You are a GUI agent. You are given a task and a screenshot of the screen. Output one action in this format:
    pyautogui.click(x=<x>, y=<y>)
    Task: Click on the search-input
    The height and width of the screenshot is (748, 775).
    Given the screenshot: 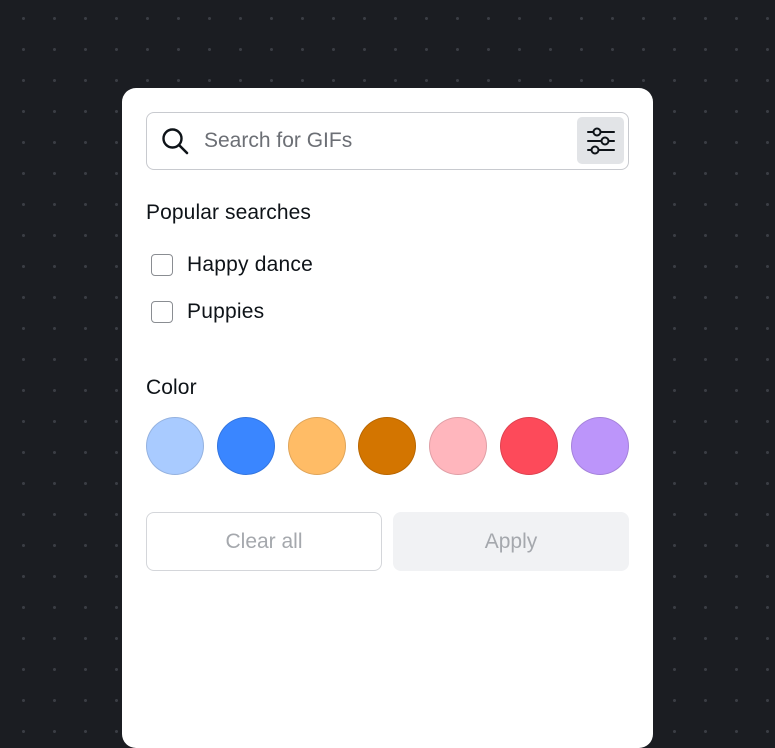 What is the action you would take?
    pyautogui.click(x=384, y=140)
    